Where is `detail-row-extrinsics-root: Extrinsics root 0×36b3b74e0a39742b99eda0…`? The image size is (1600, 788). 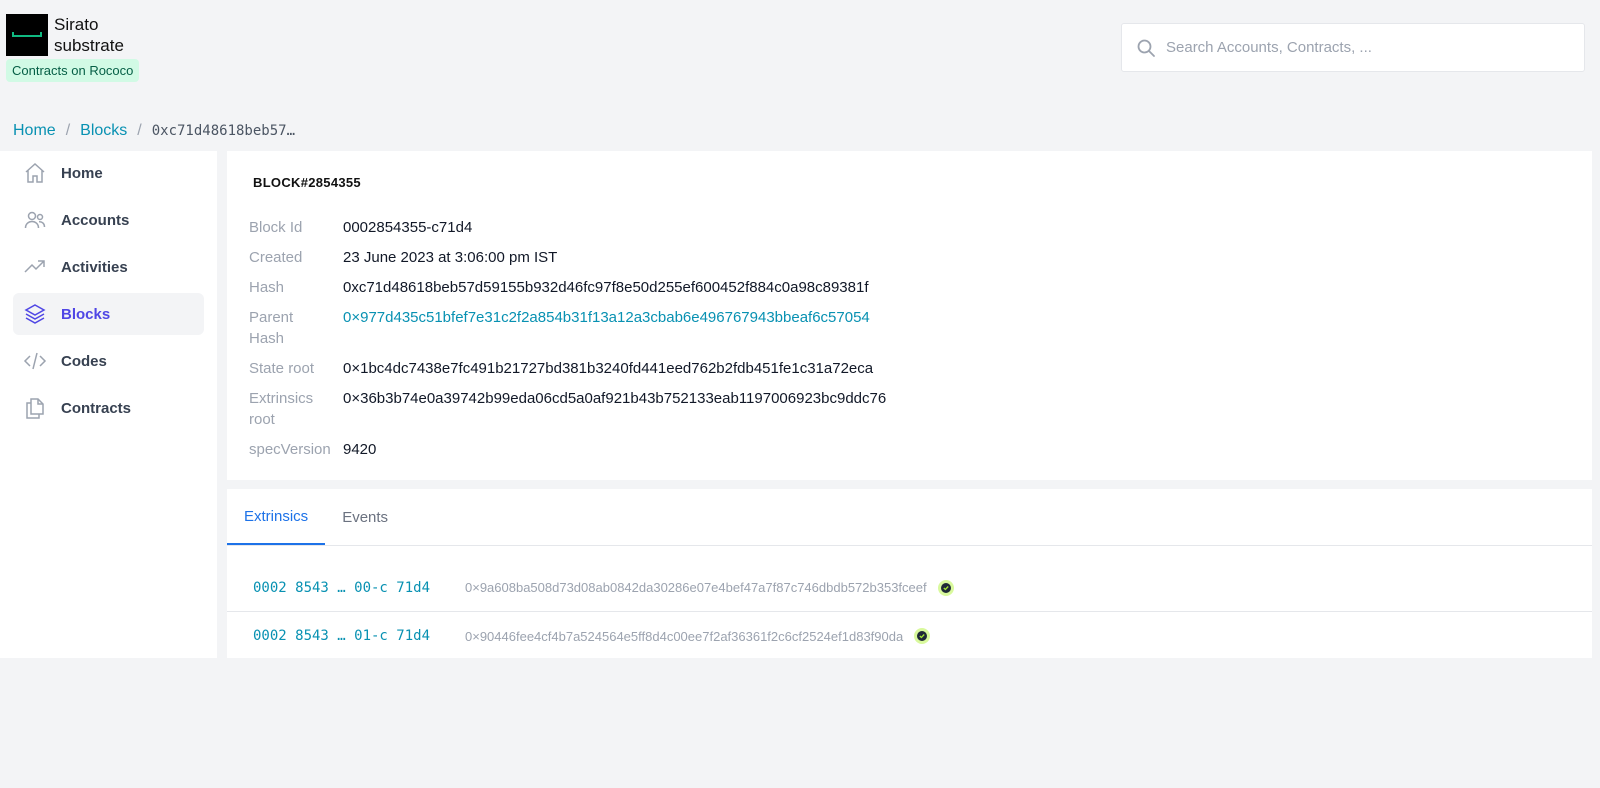
detail-row-extrinsics-root: Extrinsics root 0×36b3b74e0a39742b99eda0… is located at coordinates (907, 409).